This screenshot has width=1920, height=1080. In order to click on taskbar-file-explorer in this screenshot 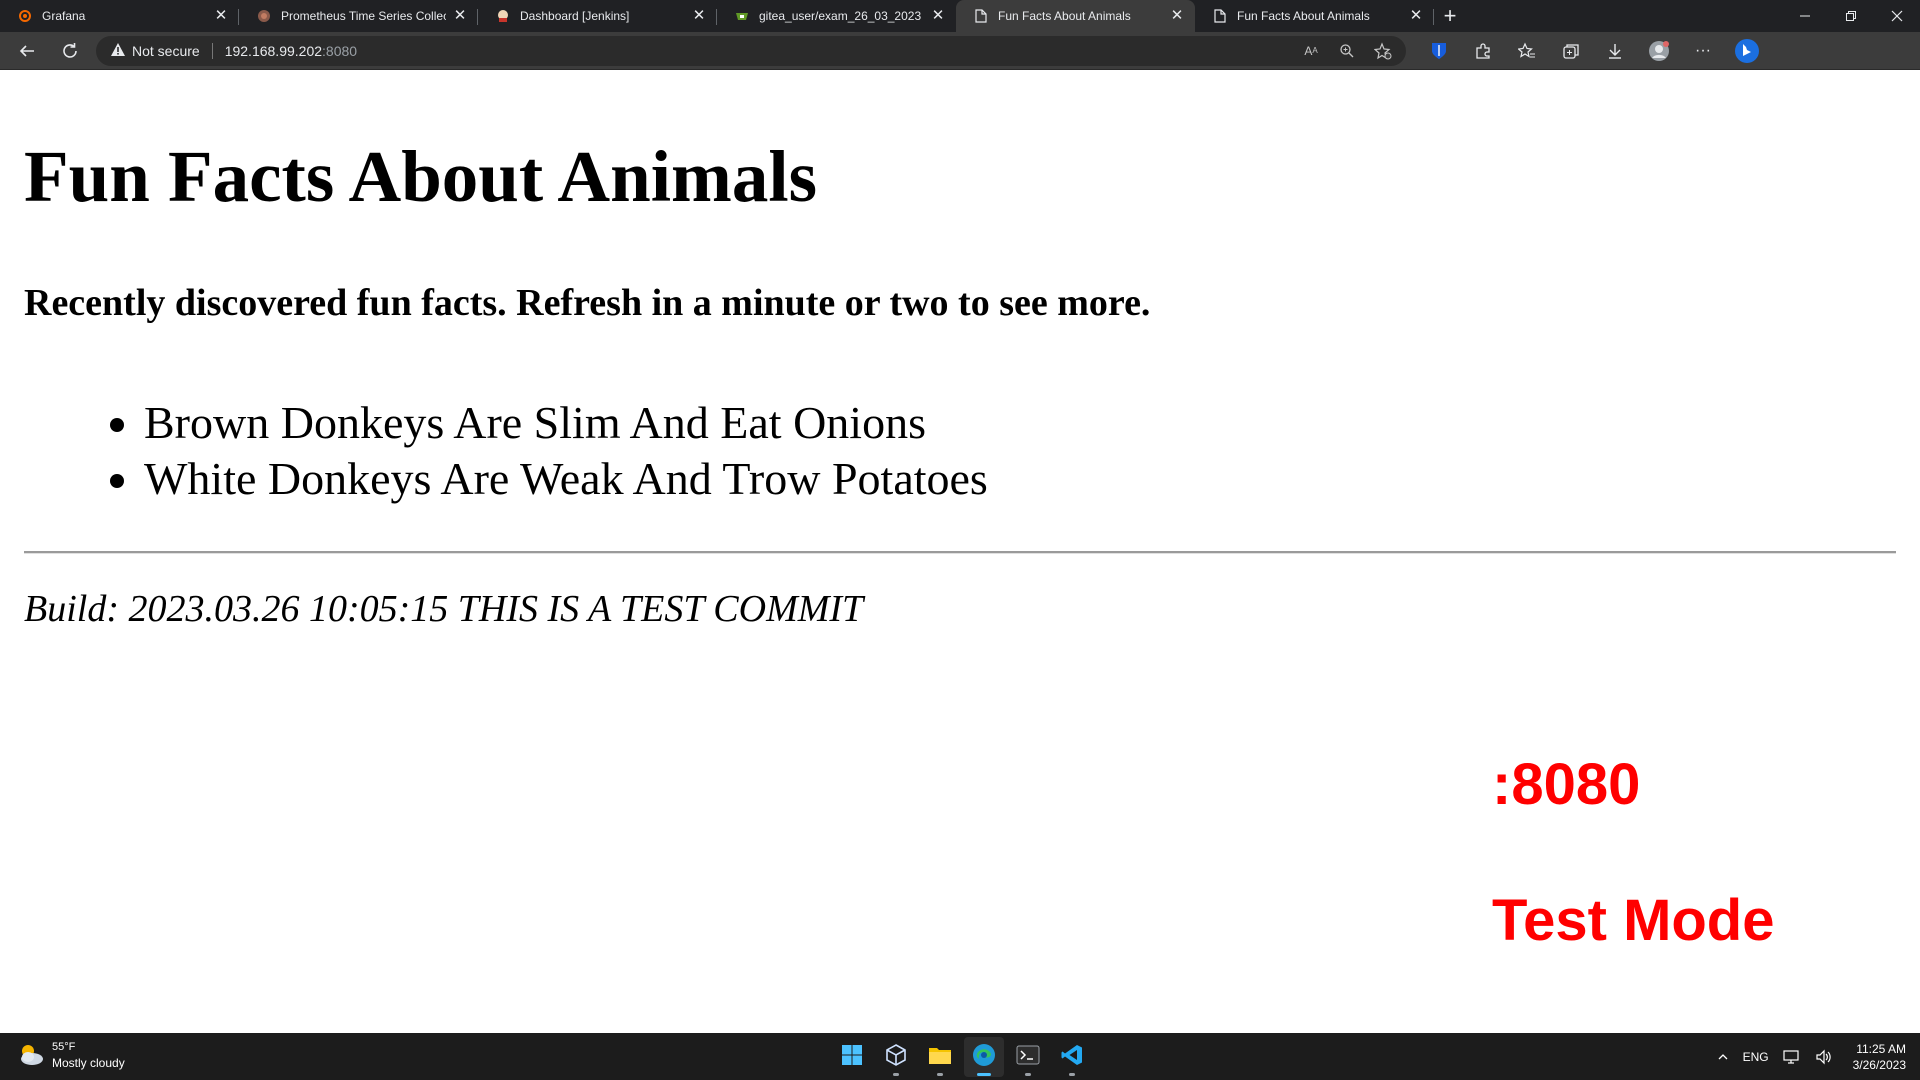, I will do `click(940, 1057)`.